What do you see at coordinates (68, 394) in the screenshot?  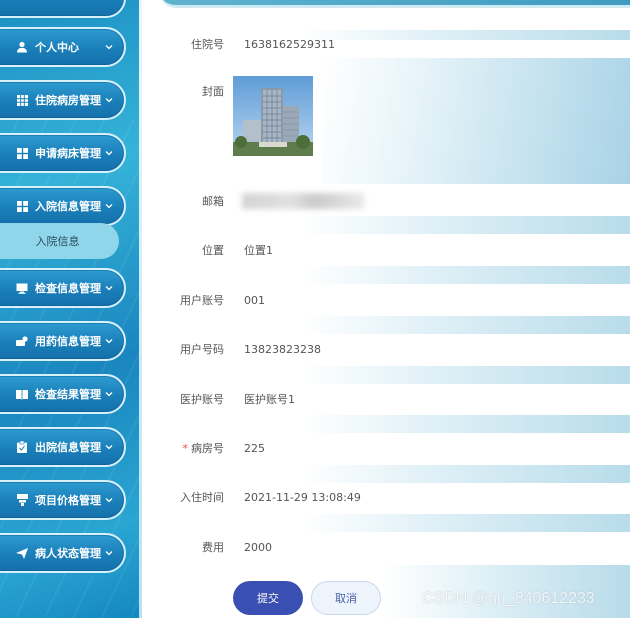 I see `sidebar-item-label: 检查结果管理` at bounding box center [68, 394].